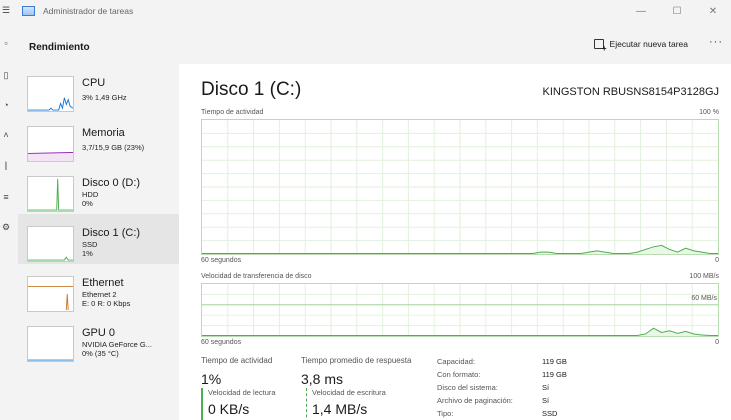  I want to click on more-options-button: ···, so click(716, 42).